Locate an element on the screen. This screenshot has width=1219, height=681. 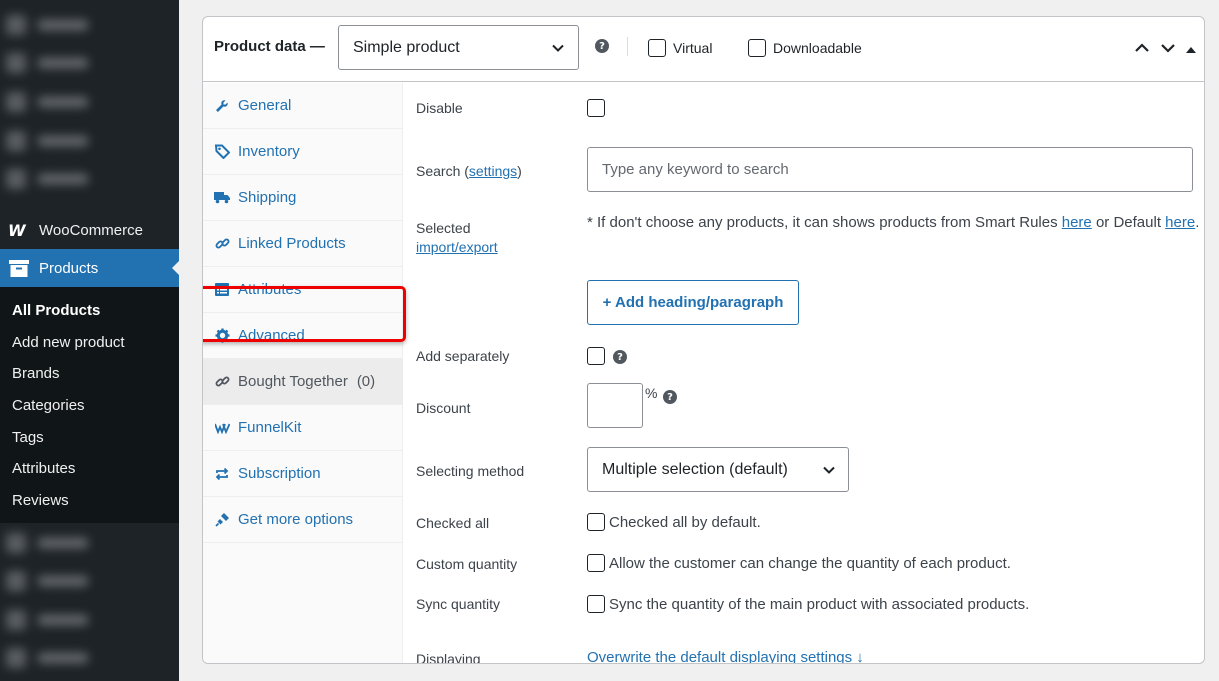
move-down-icon is located at coordinates (1168, 50).